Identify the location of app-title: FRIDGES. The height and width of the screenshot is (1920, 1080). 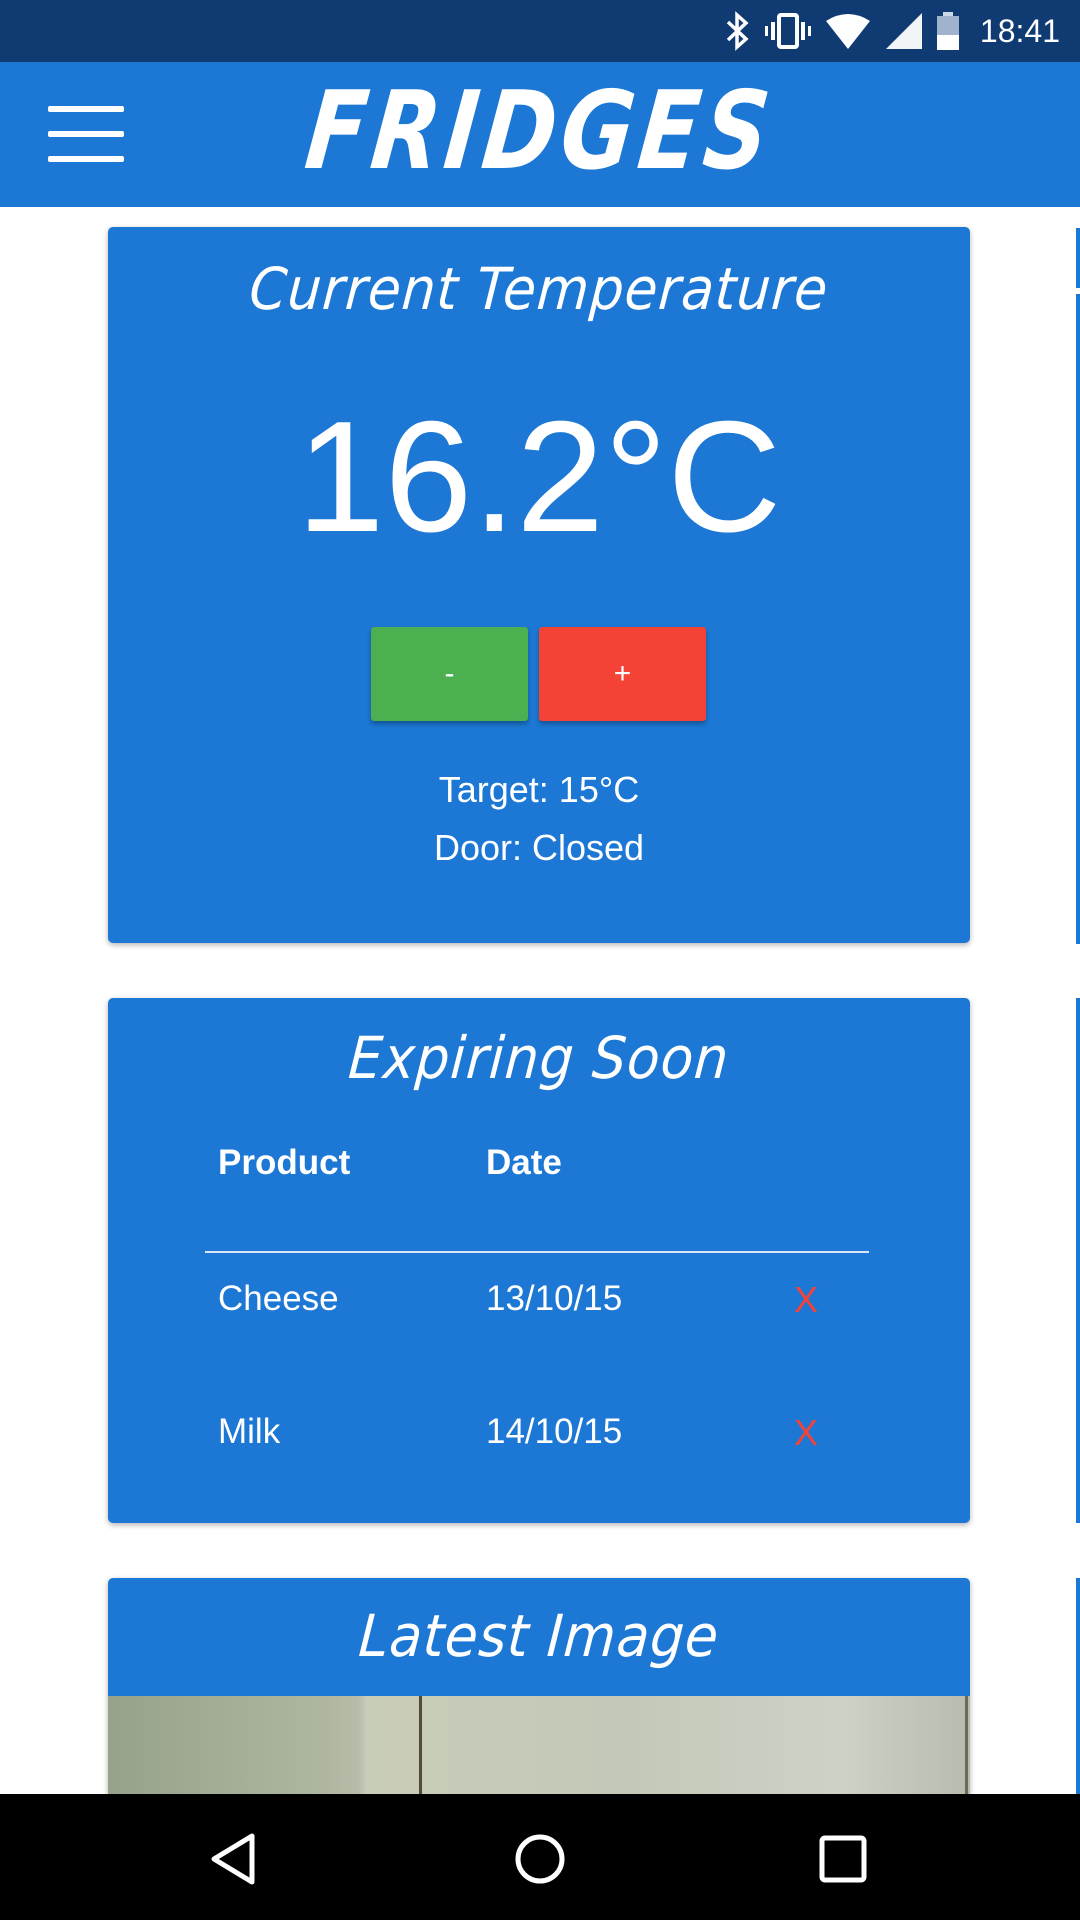
(540, 131).